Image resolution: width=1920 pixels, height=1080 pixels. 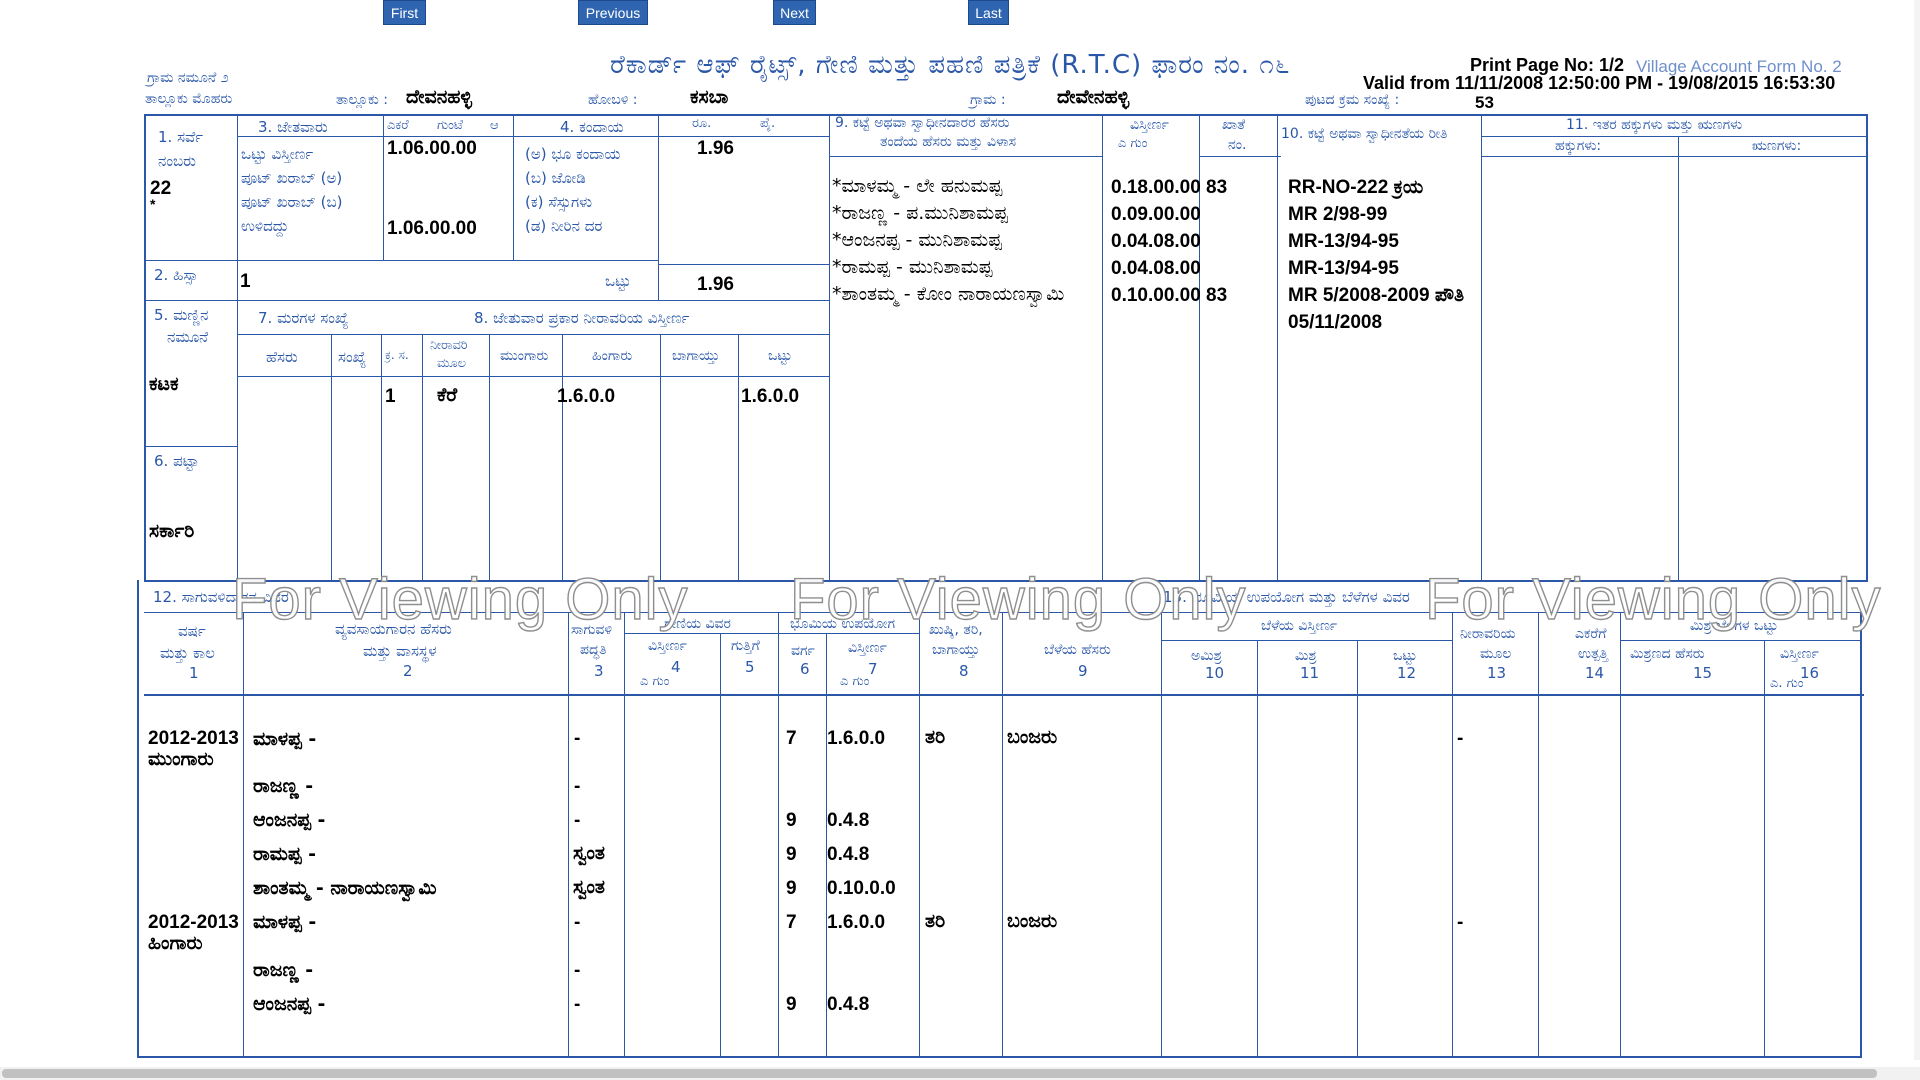 What do you see at coordinates (177, 161) in the screenshot?
I see `survey-number-header-2: ನಂಬರು` at bounding box center [177, 161].